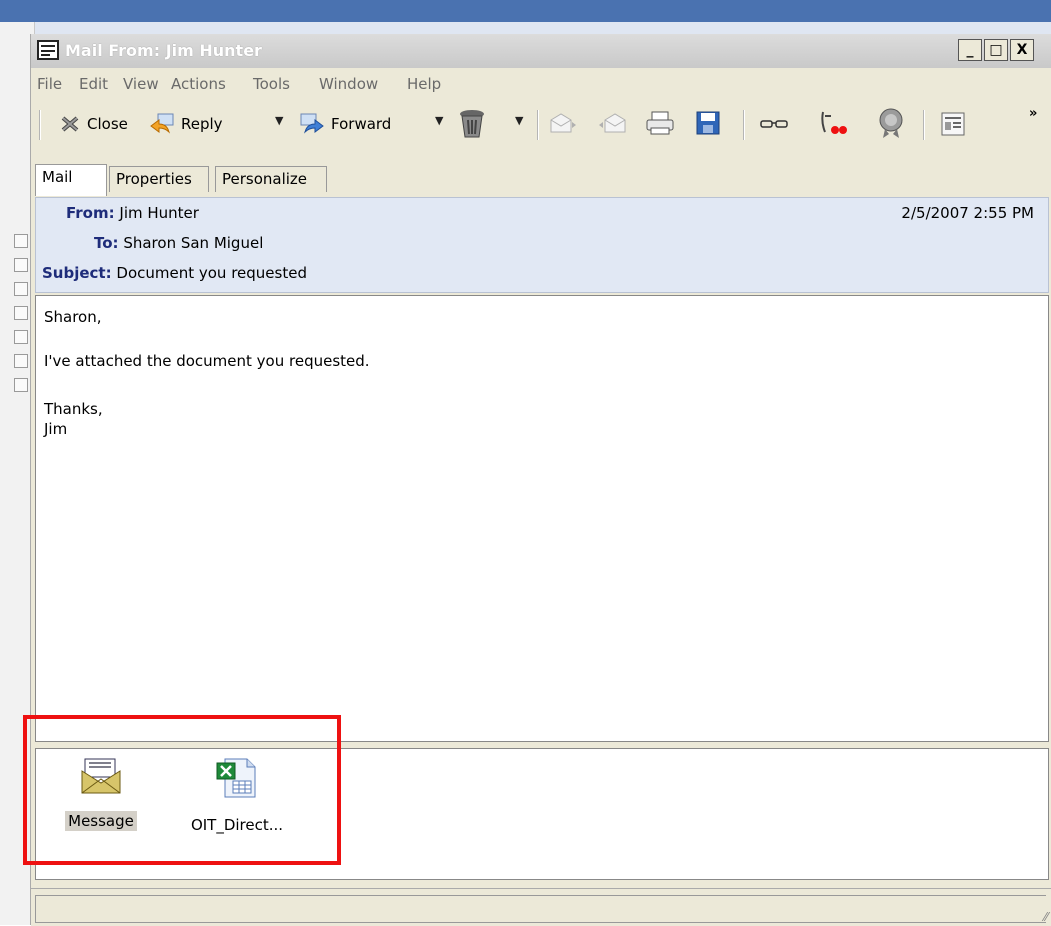  I want to click on body-signature: Jim, so click(56, 429).